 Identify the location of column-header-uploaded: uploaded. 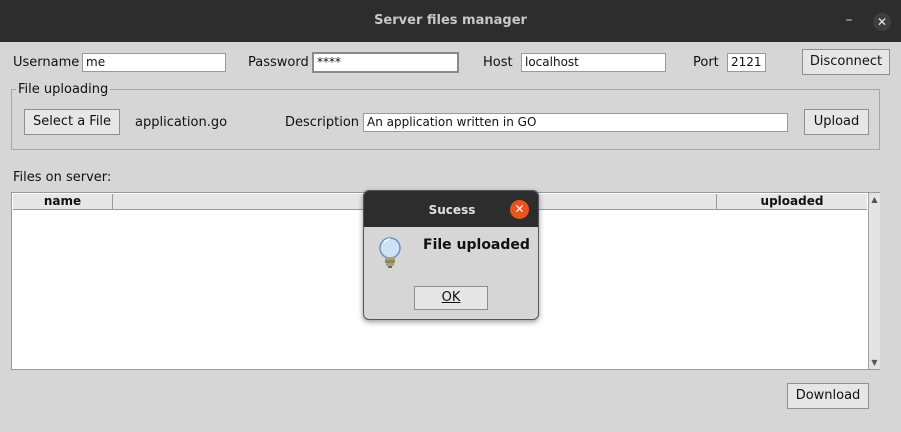
(792, 202).